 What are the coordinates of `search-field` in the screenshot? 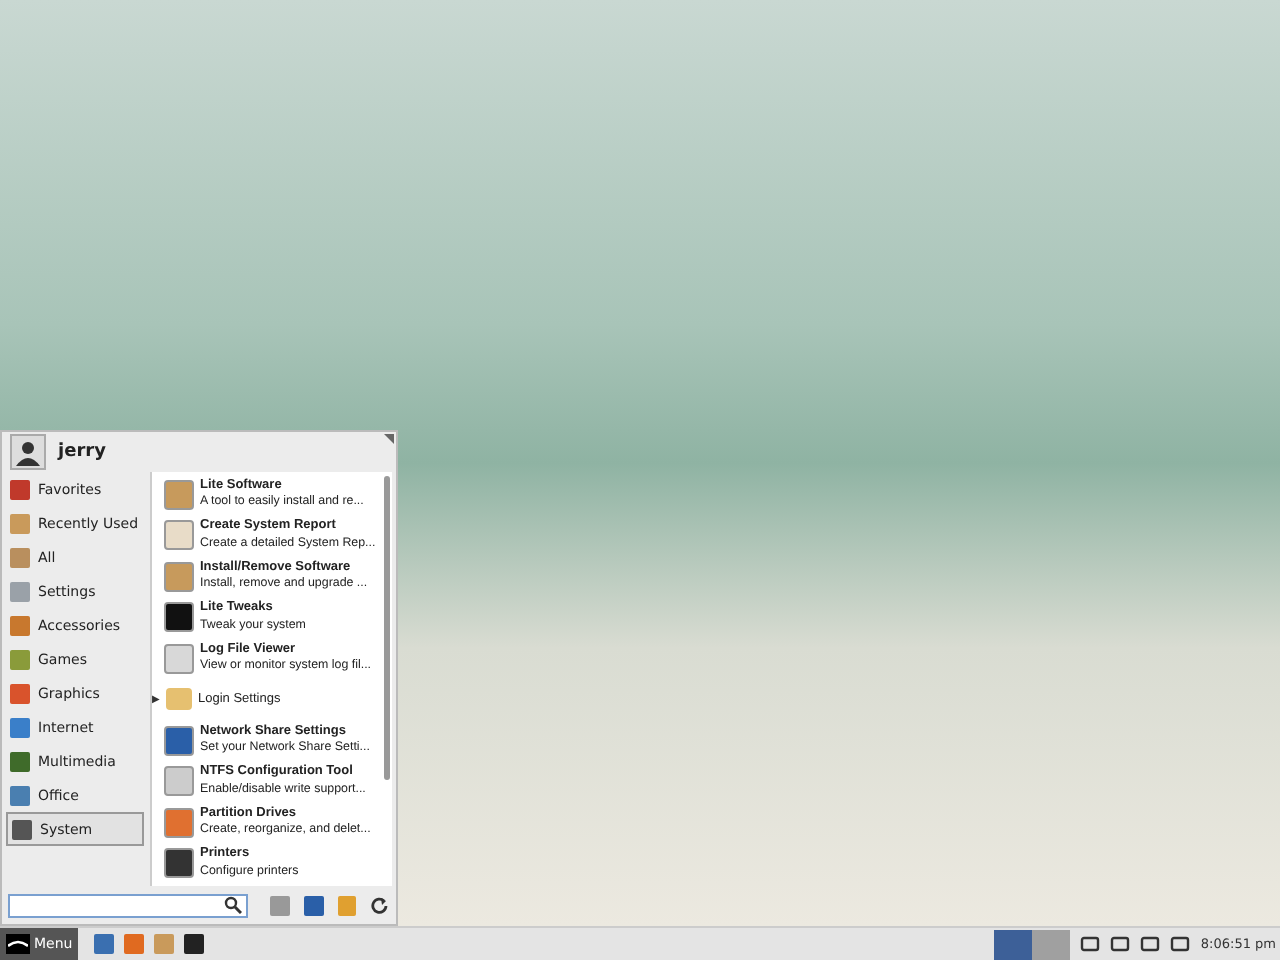 It's located at (128, 905).